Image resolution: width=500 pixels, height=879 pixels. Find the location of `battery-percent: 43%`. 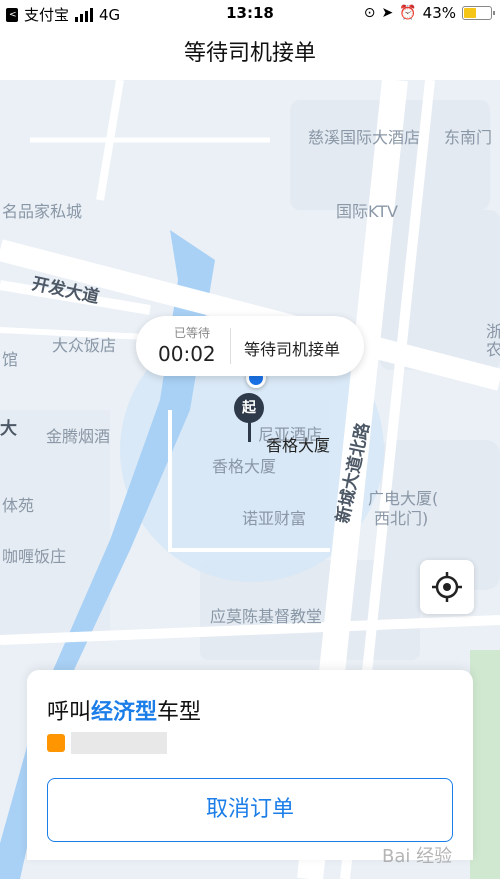

battery-percent: 43% is located at coordinates (439, 13).